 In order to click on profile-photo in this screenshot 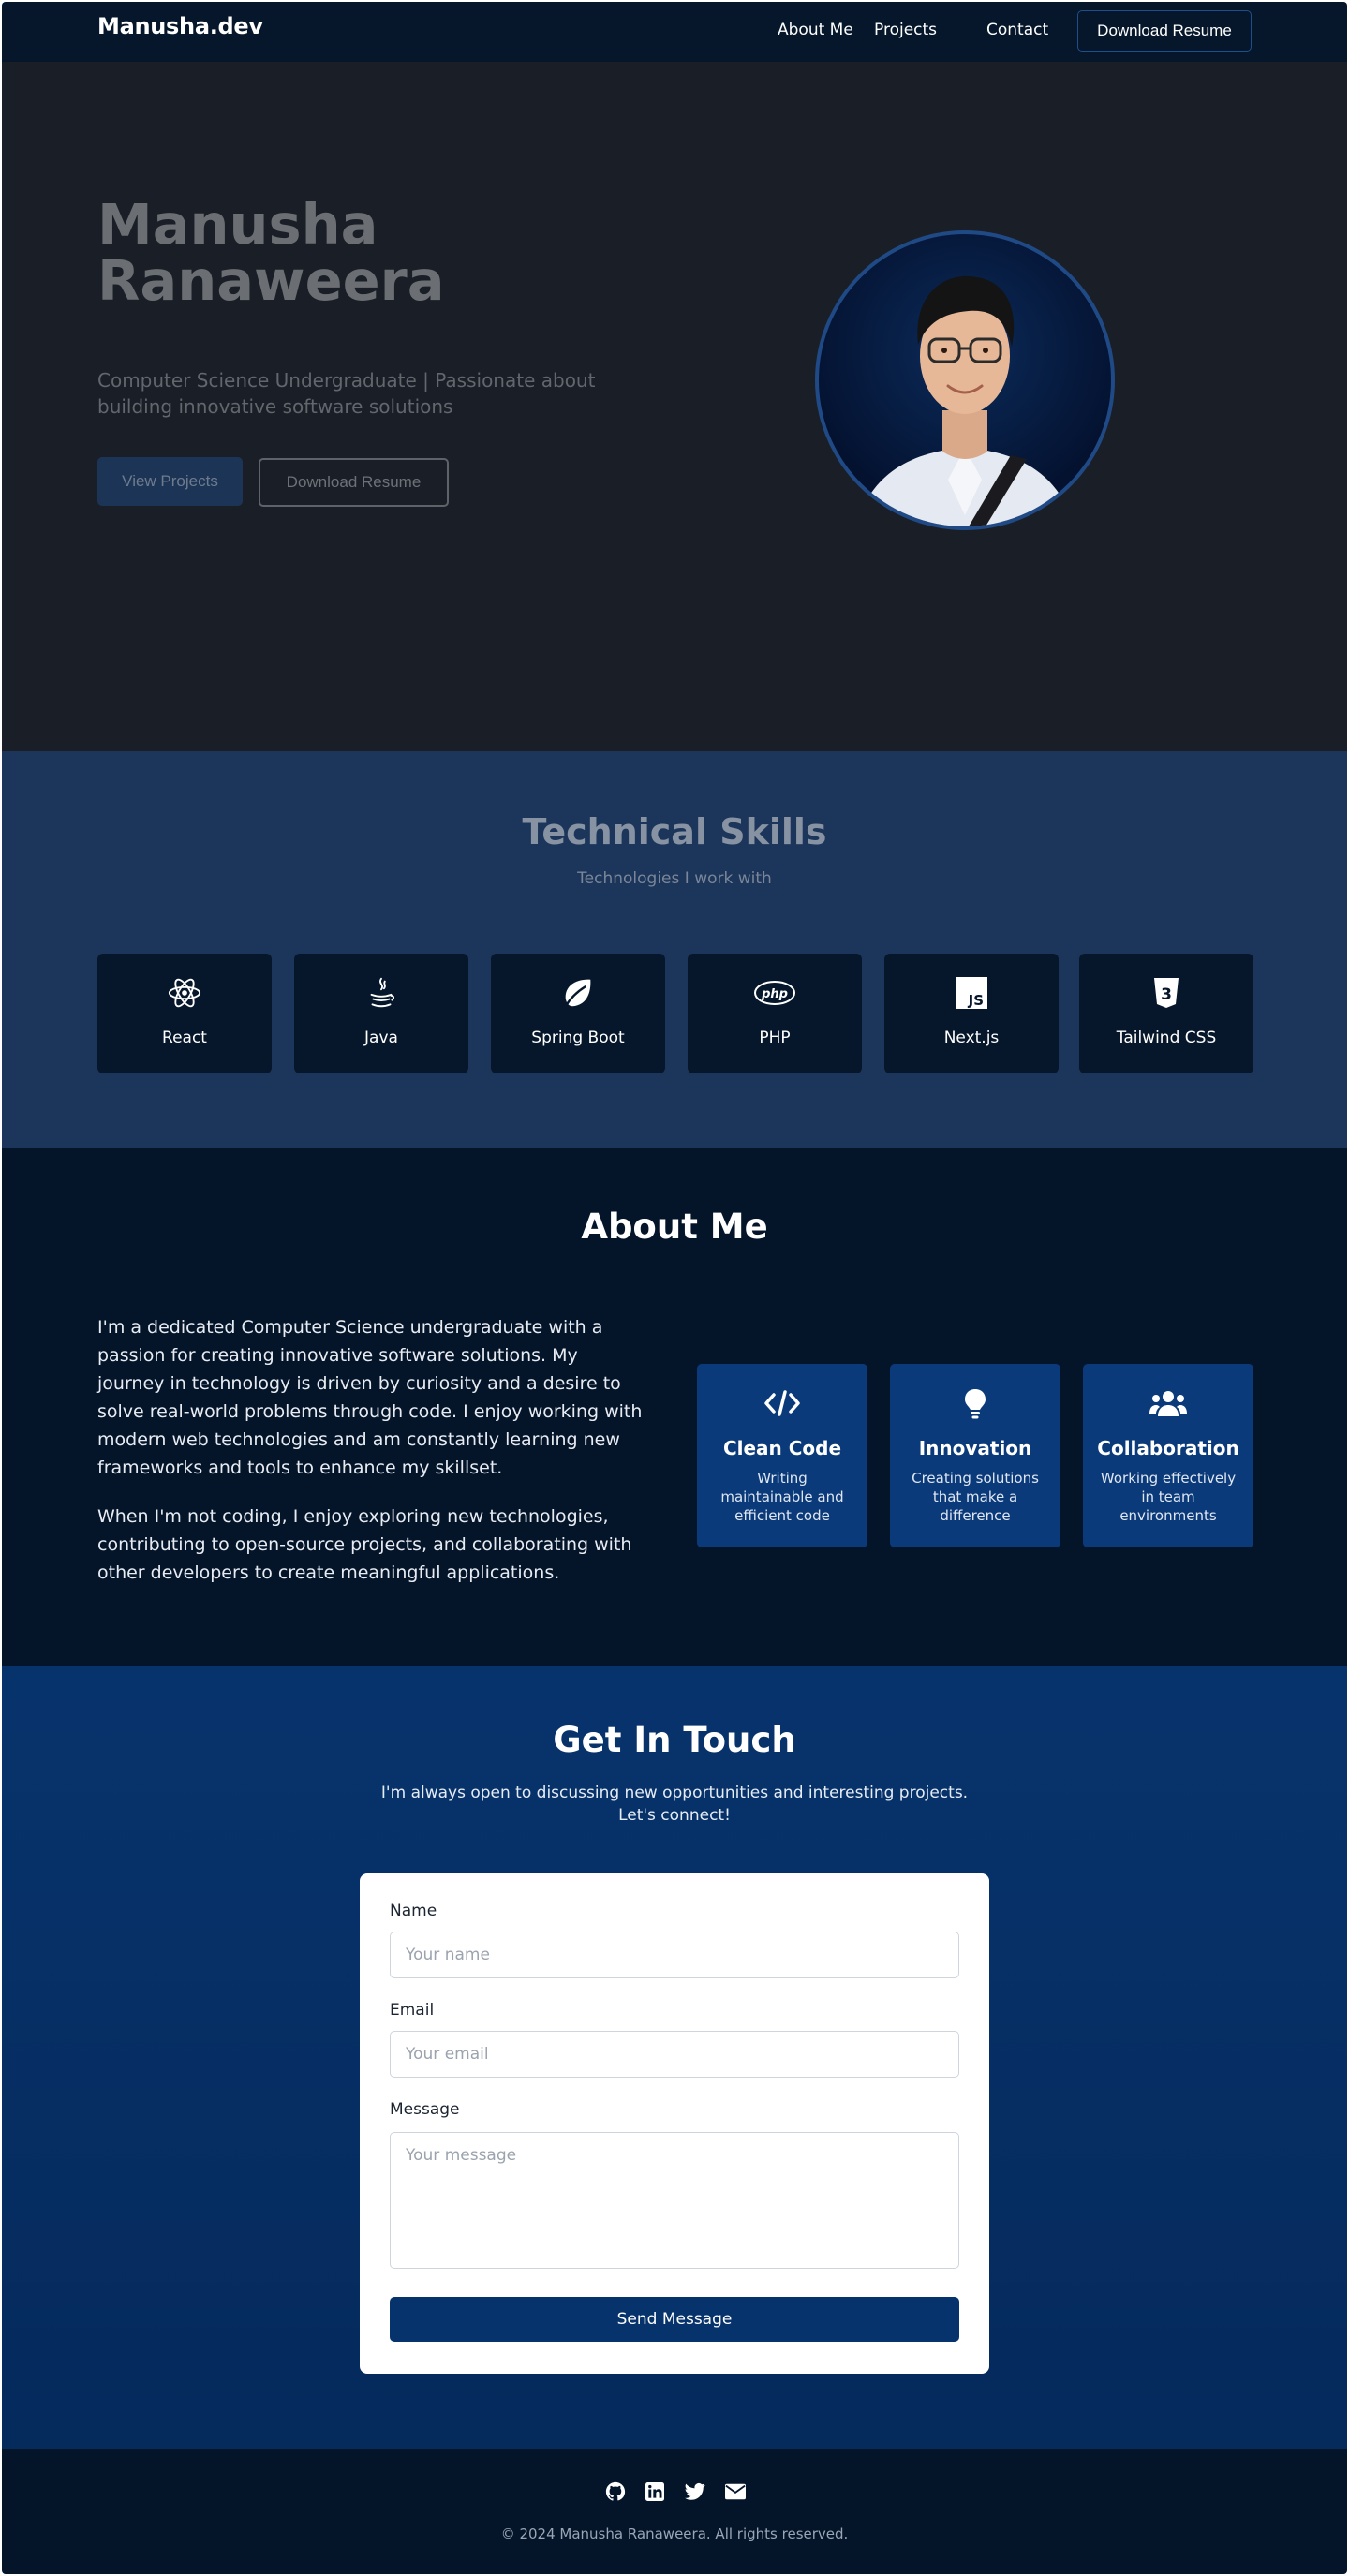, I will do `click(965, 380)`.